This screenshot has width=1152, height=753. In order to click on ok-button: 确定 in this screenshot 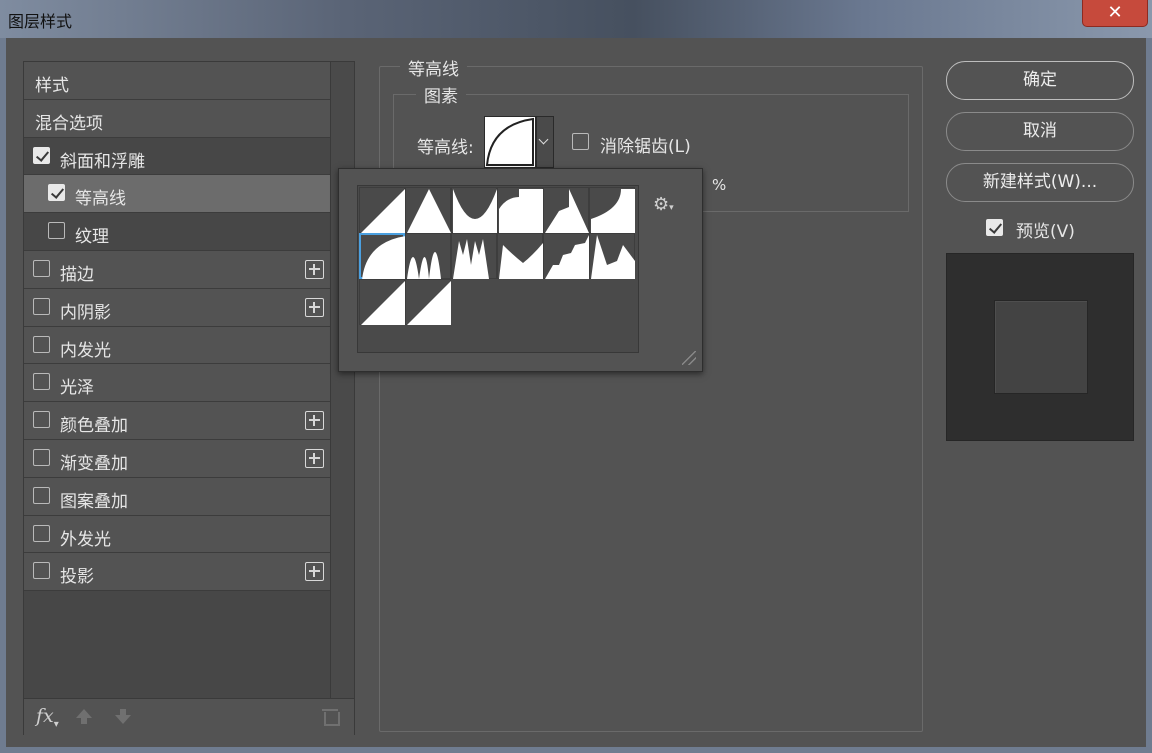, I will do `click(1040, 80)`.